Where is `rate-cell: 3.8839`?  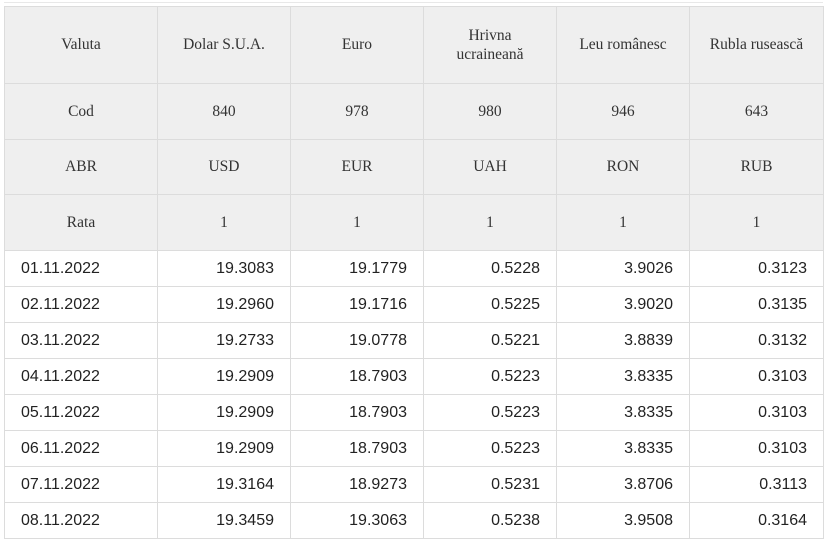 rate-cell: 3.8839 is located at coordinates (623, 340).